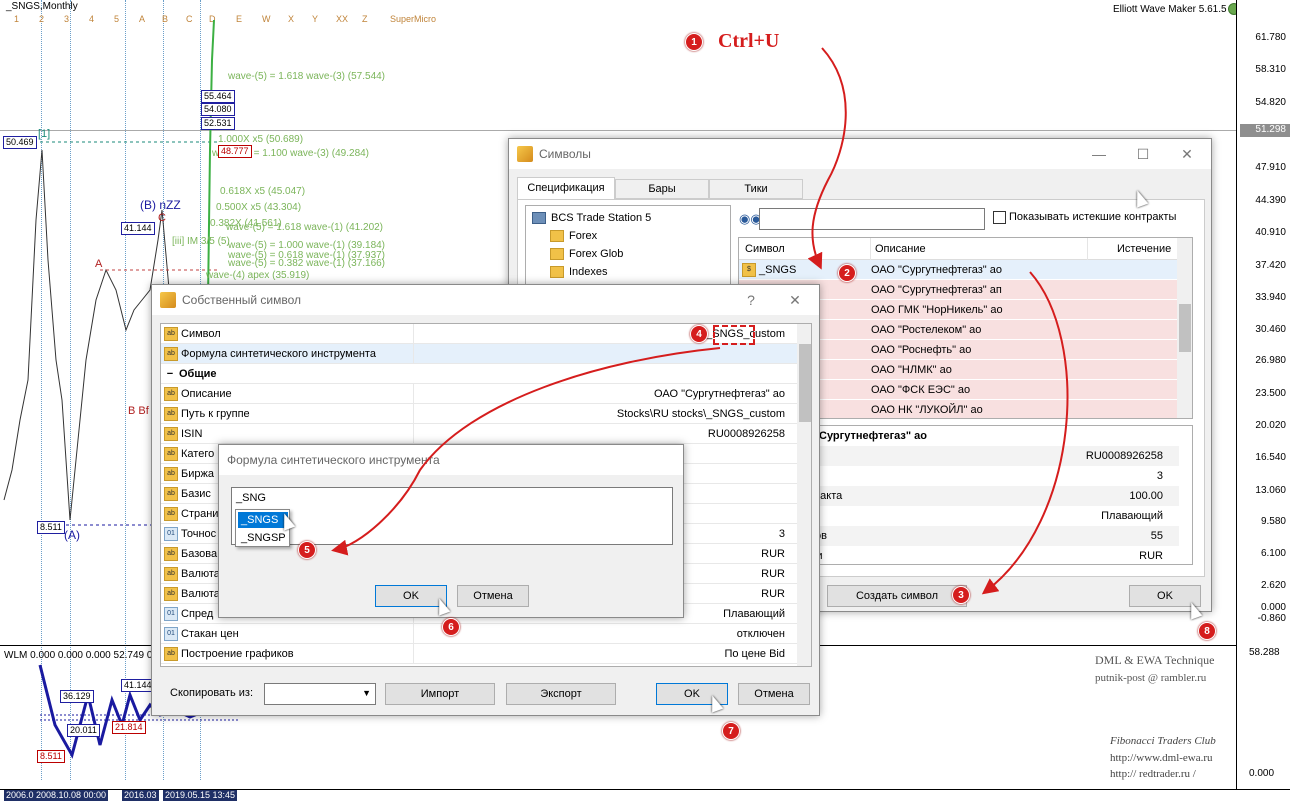  I want to click on price-label: 44.390, so click(1270, 200).